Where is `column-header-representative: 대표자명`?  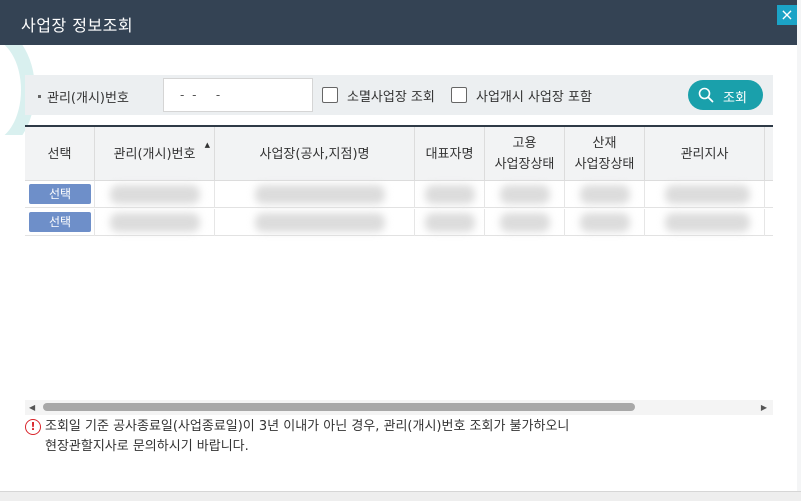 column-header-representative: 대표자명 is located at coordinates (450, 154).